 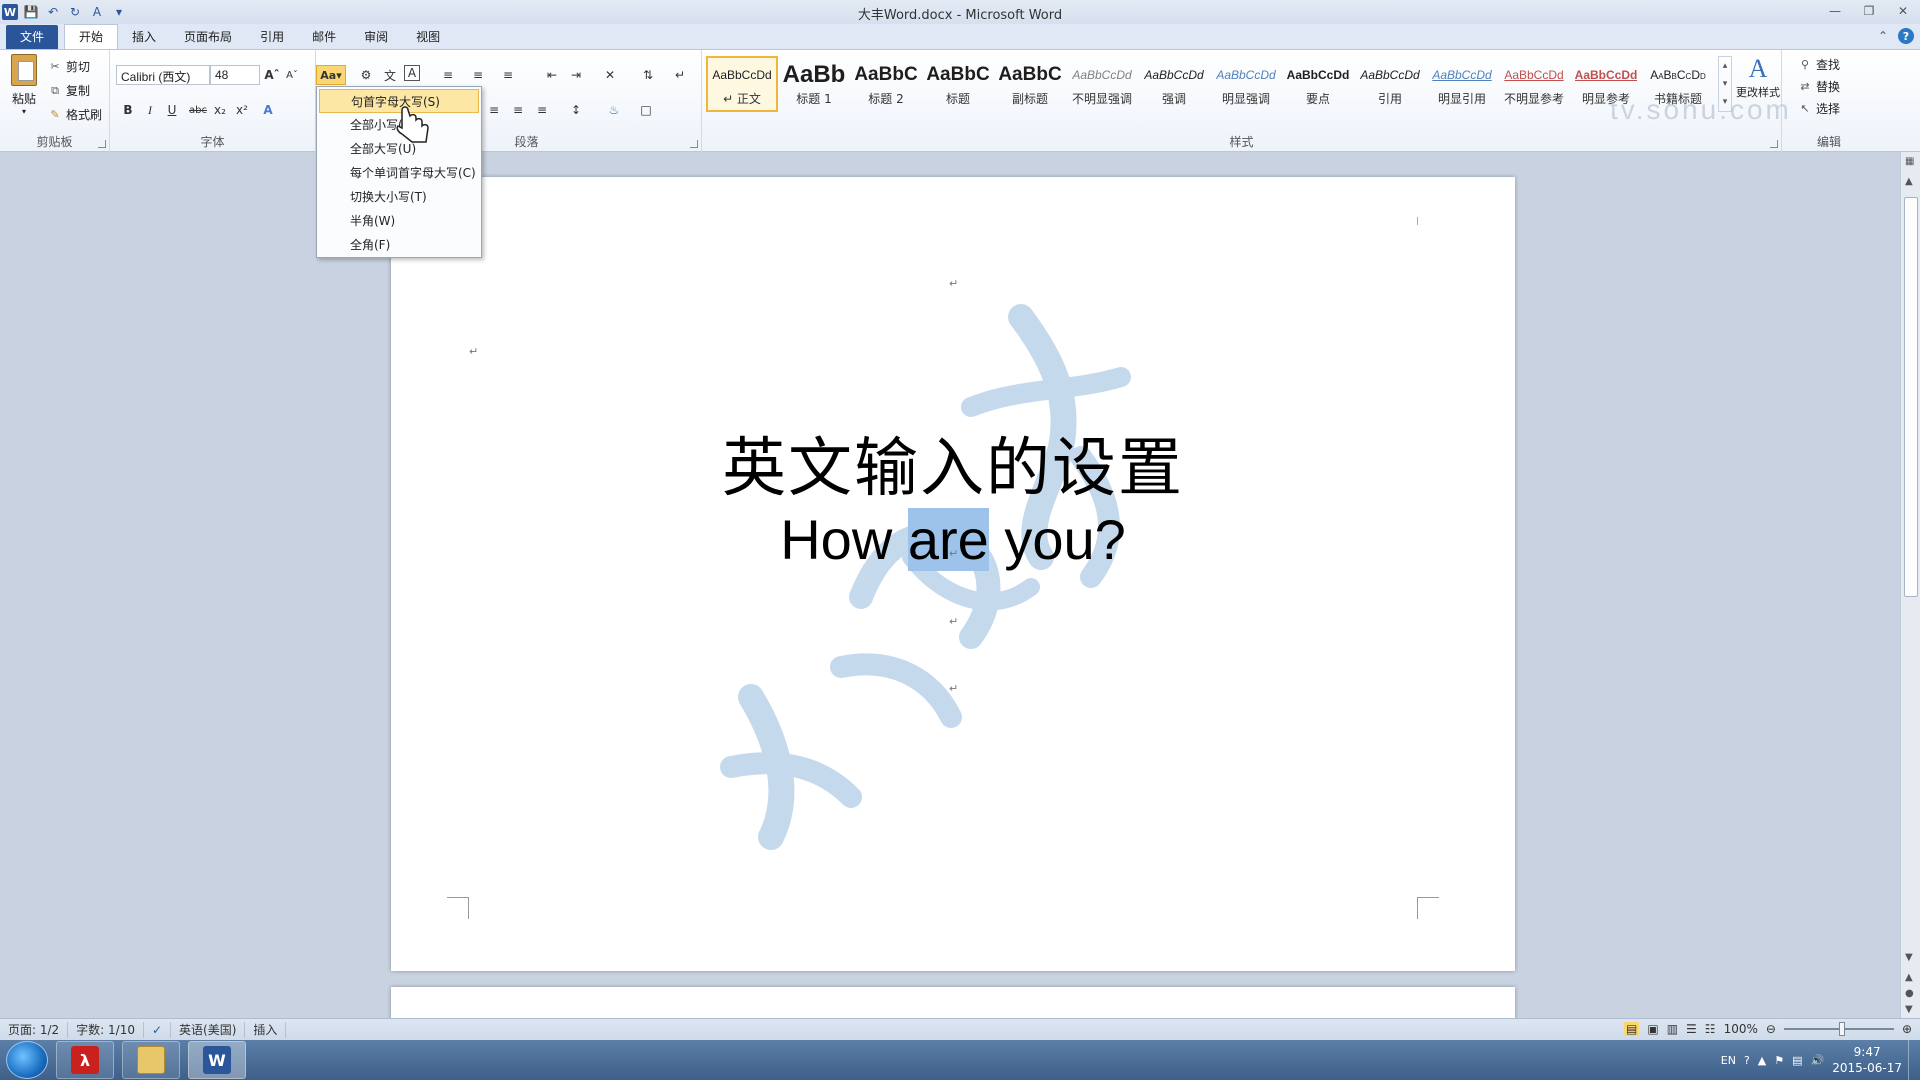 What do you see at coordinates (1909, 977) in the screenshot?
I see `previous-page-icon: ▲` at bounding box center [1909, 977].